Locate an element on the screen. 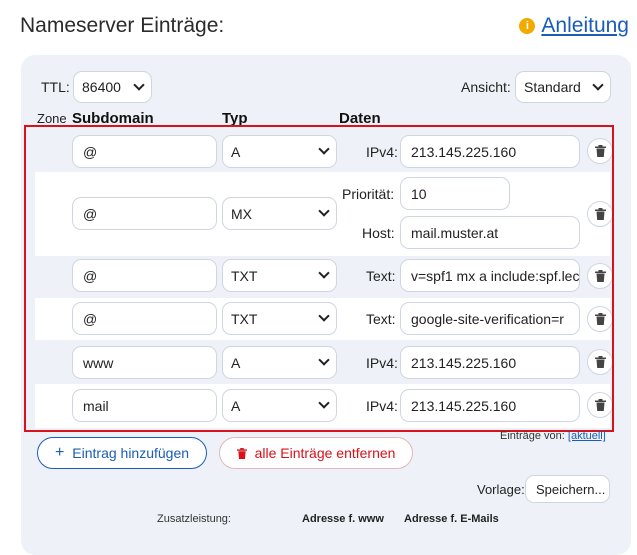 The image size is (637, 555). ttl-label: TTL: is located at coordinates (55, 87).